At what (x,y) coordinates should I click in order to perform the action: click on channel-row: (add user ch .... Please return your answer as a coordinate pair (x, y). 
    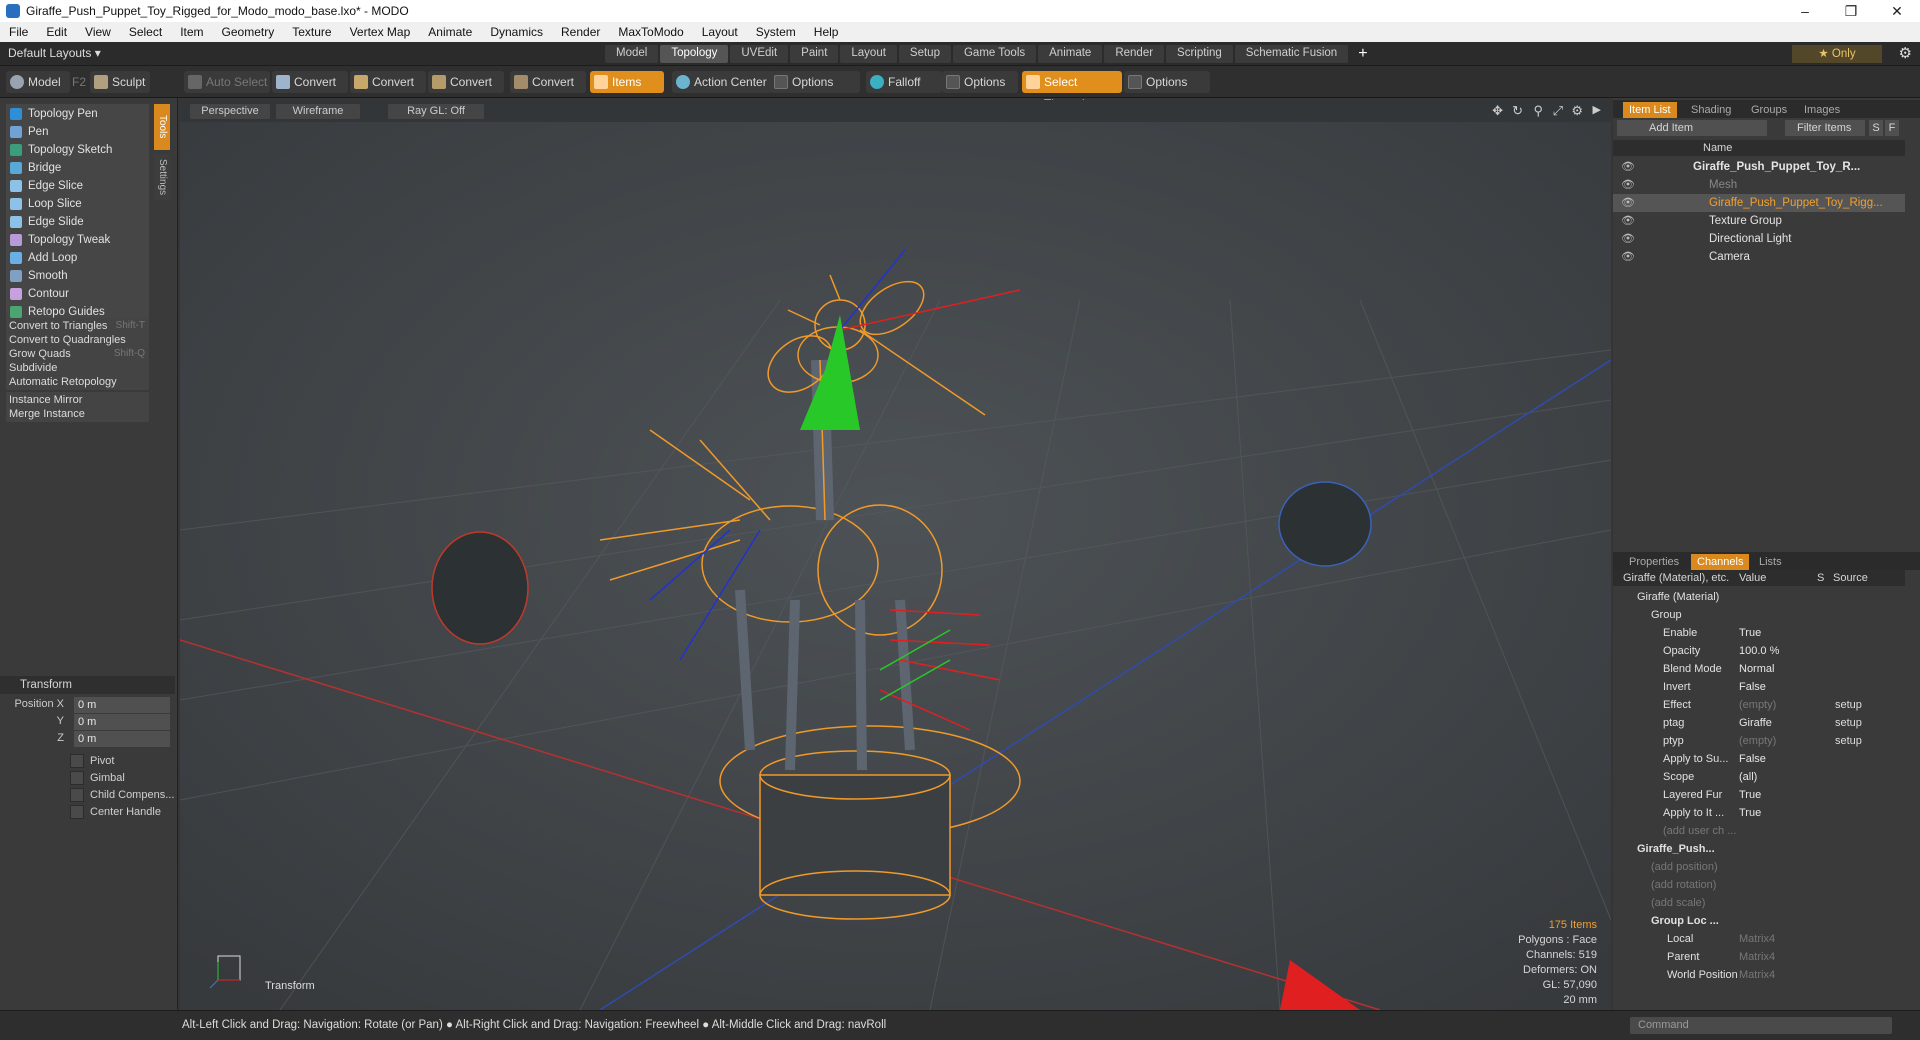
    Looking at the image, I should click on (1759, 831).